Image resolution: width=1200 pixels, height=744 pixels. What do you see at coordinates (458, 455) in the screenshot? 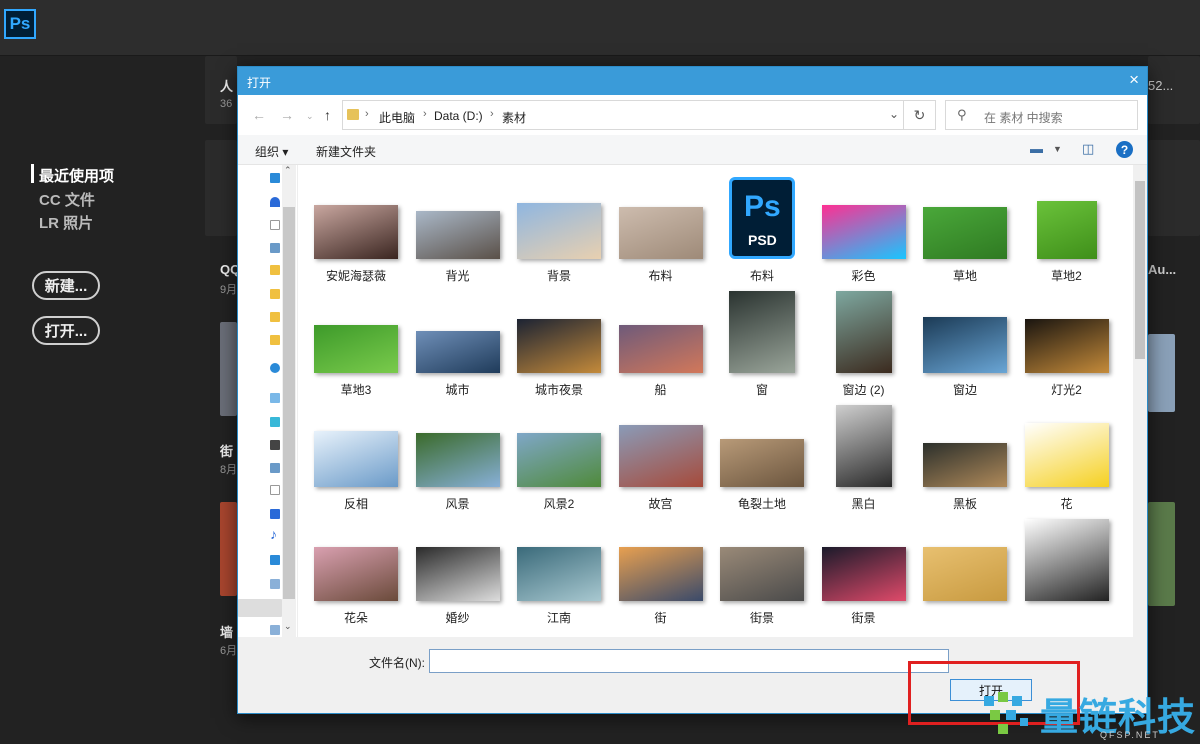
I see `file-item: 风景` at bounding box center [458, 455].